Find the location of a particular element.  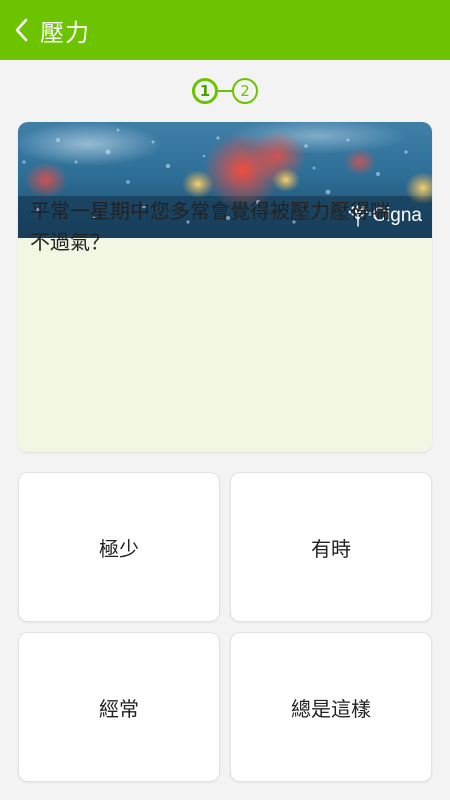

page-title: 壓力 is located at coordinates (65, 32).